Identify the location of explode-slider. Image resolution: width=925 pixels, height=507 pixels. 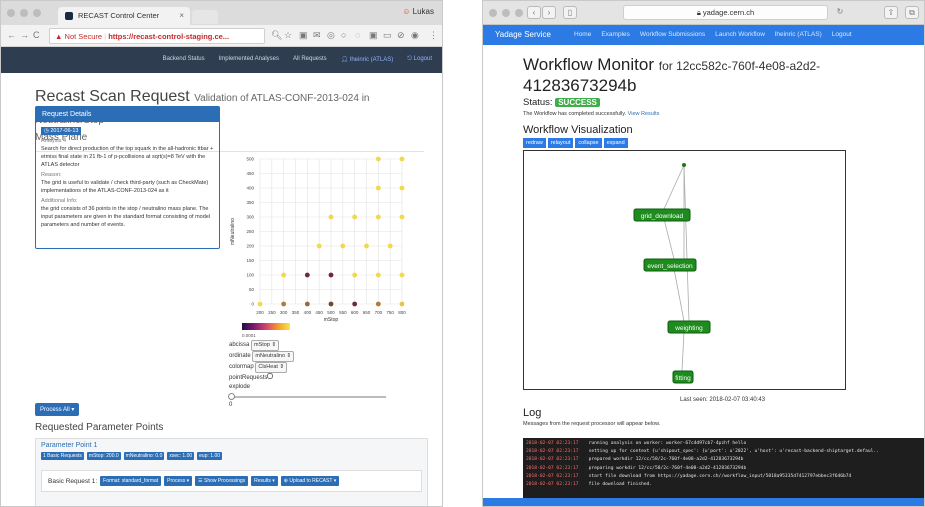
(307, 396).